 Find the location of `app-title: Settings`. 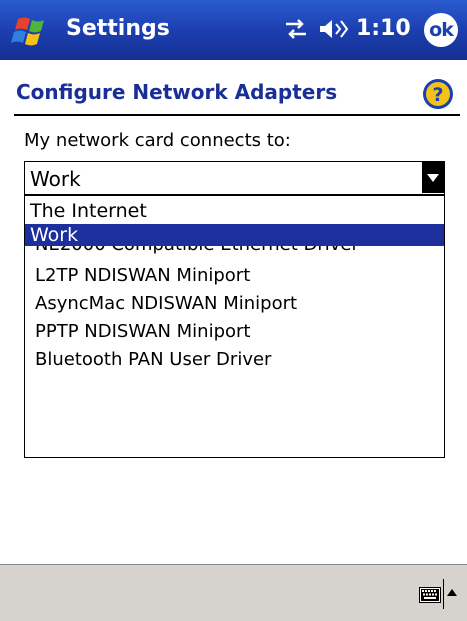

app-title: Settings is located at coordinates (118, 28).